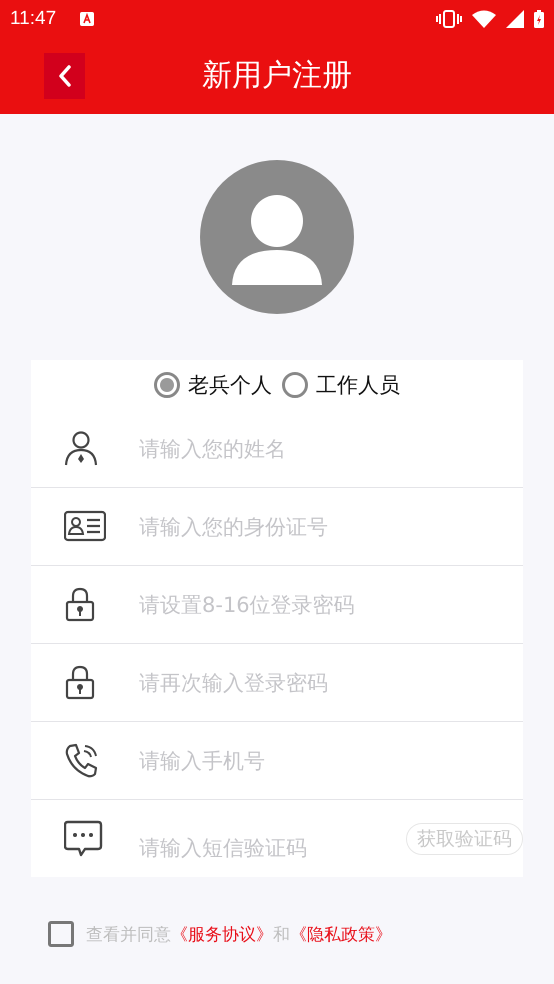 Image resolution: width=554 pixels, height=984 pixels. Describe the element at coordinates (515, 19) in the screenshot. I see `signal-icon` at that location.